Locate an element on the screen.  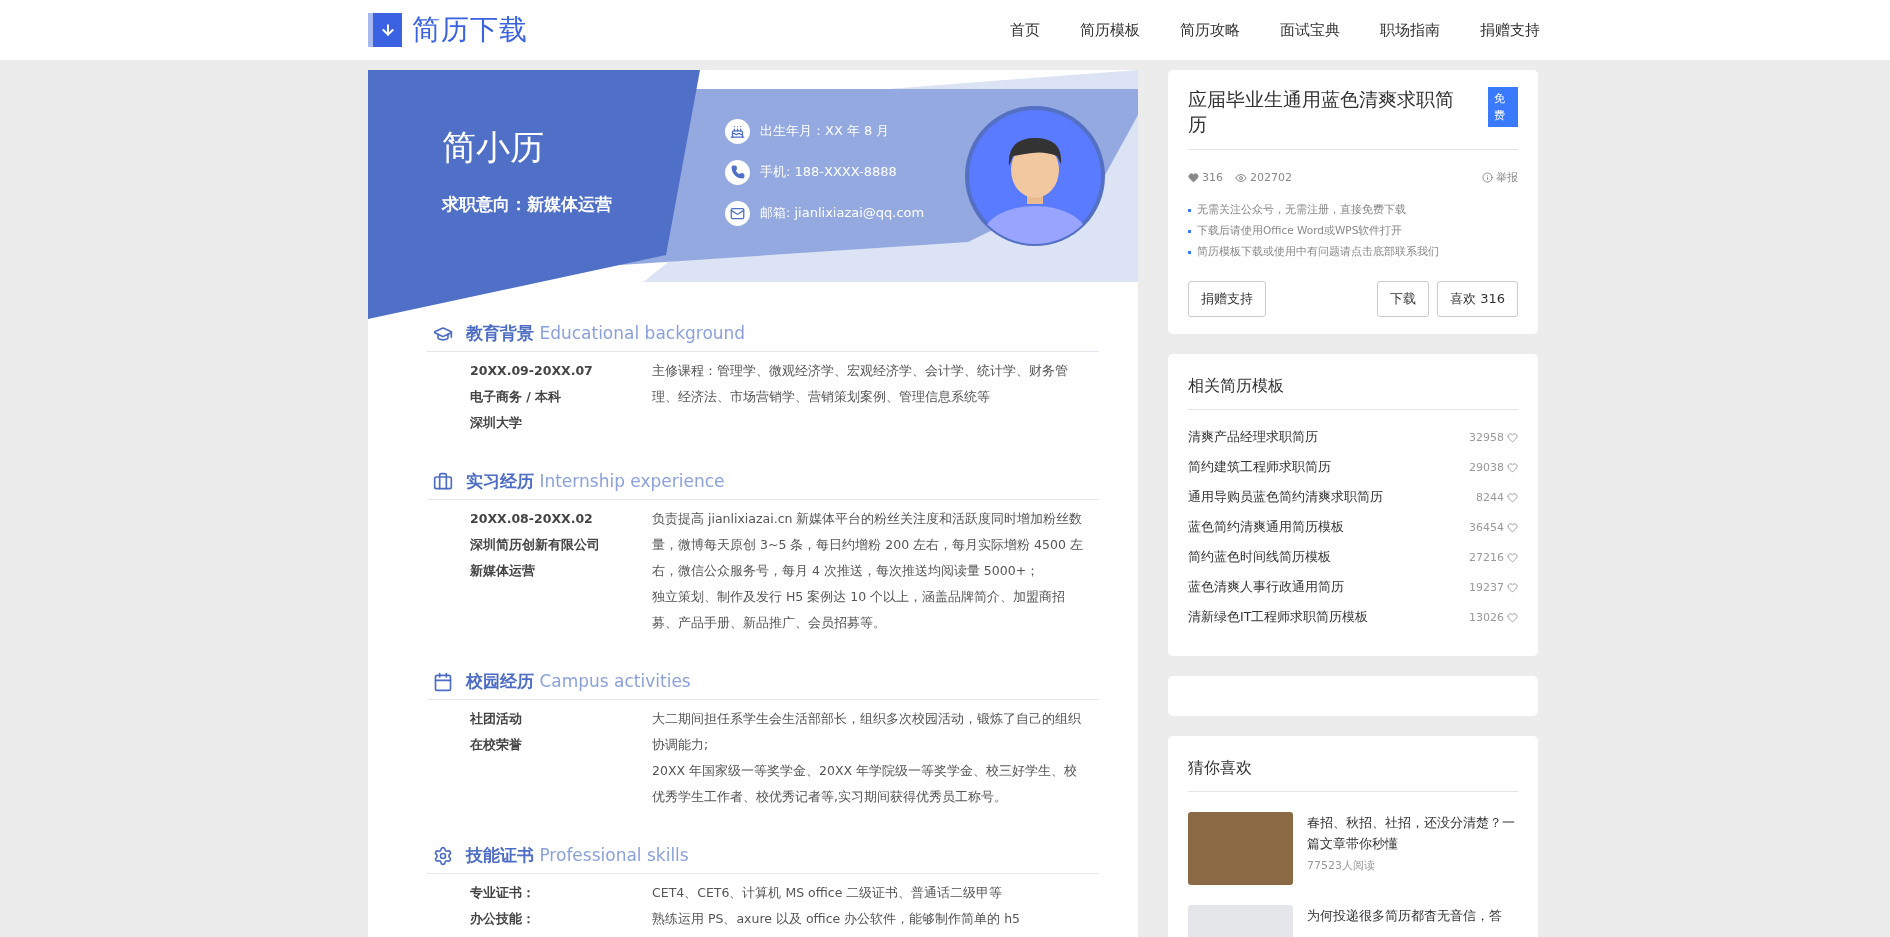
nav-link: 捐赠支持 is located at coordinates (1510, 30).